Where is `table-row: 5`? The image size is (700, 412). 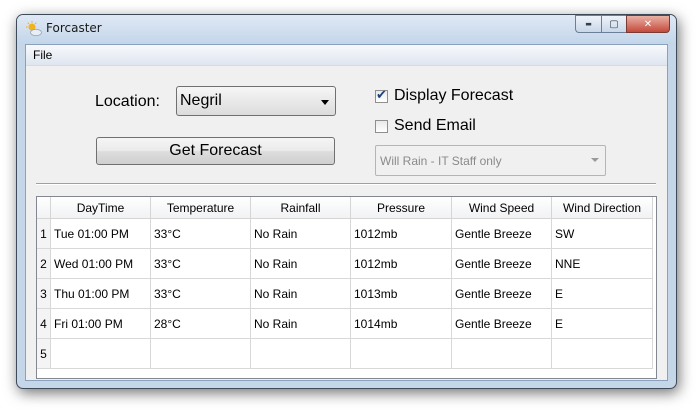
table-row: 5 is located at coordinates (345, 354).